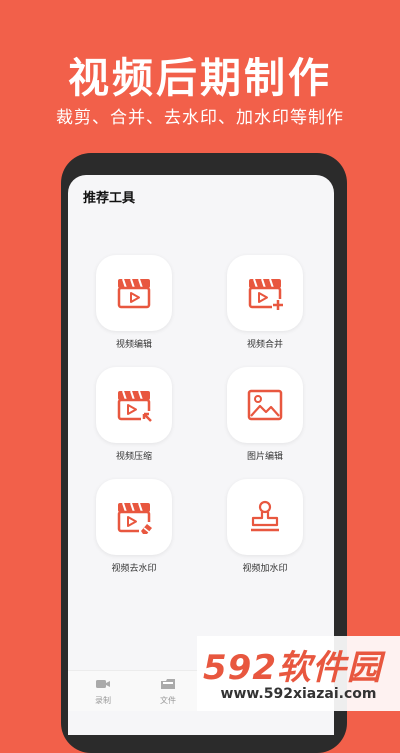  I want to click on tool-video-compress: 视频压缩, so click(134, 414).